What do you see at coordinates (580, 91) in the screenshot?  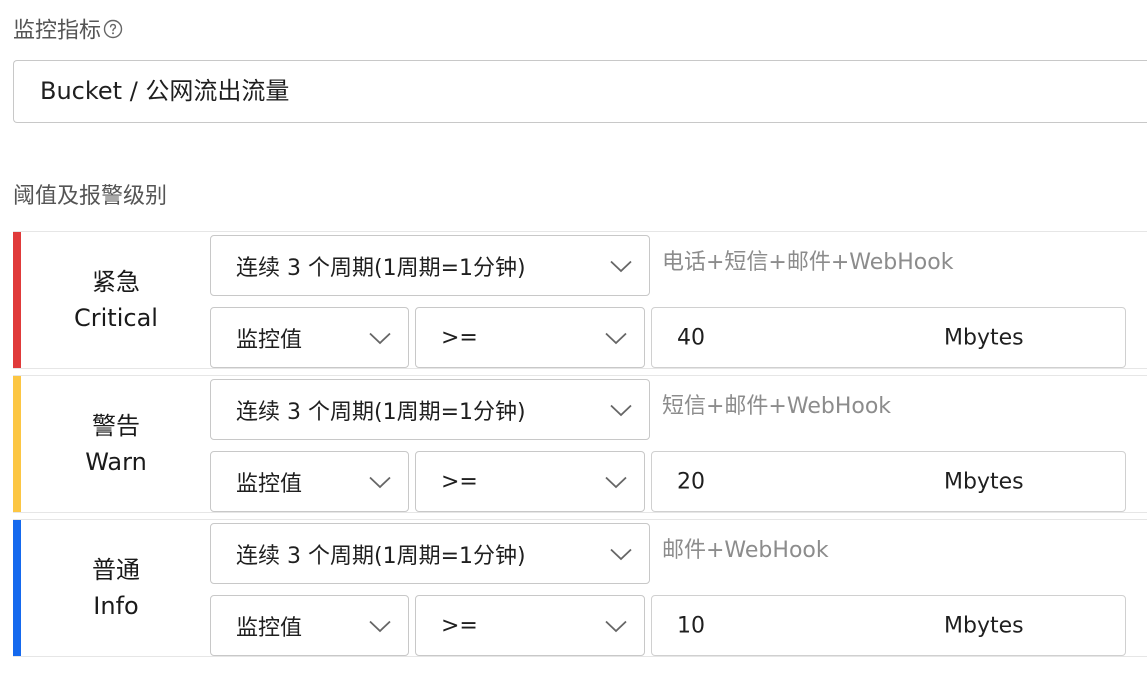 I see `metric-select: Bucket / 公网流出流量` at bounding box center [580, 91].